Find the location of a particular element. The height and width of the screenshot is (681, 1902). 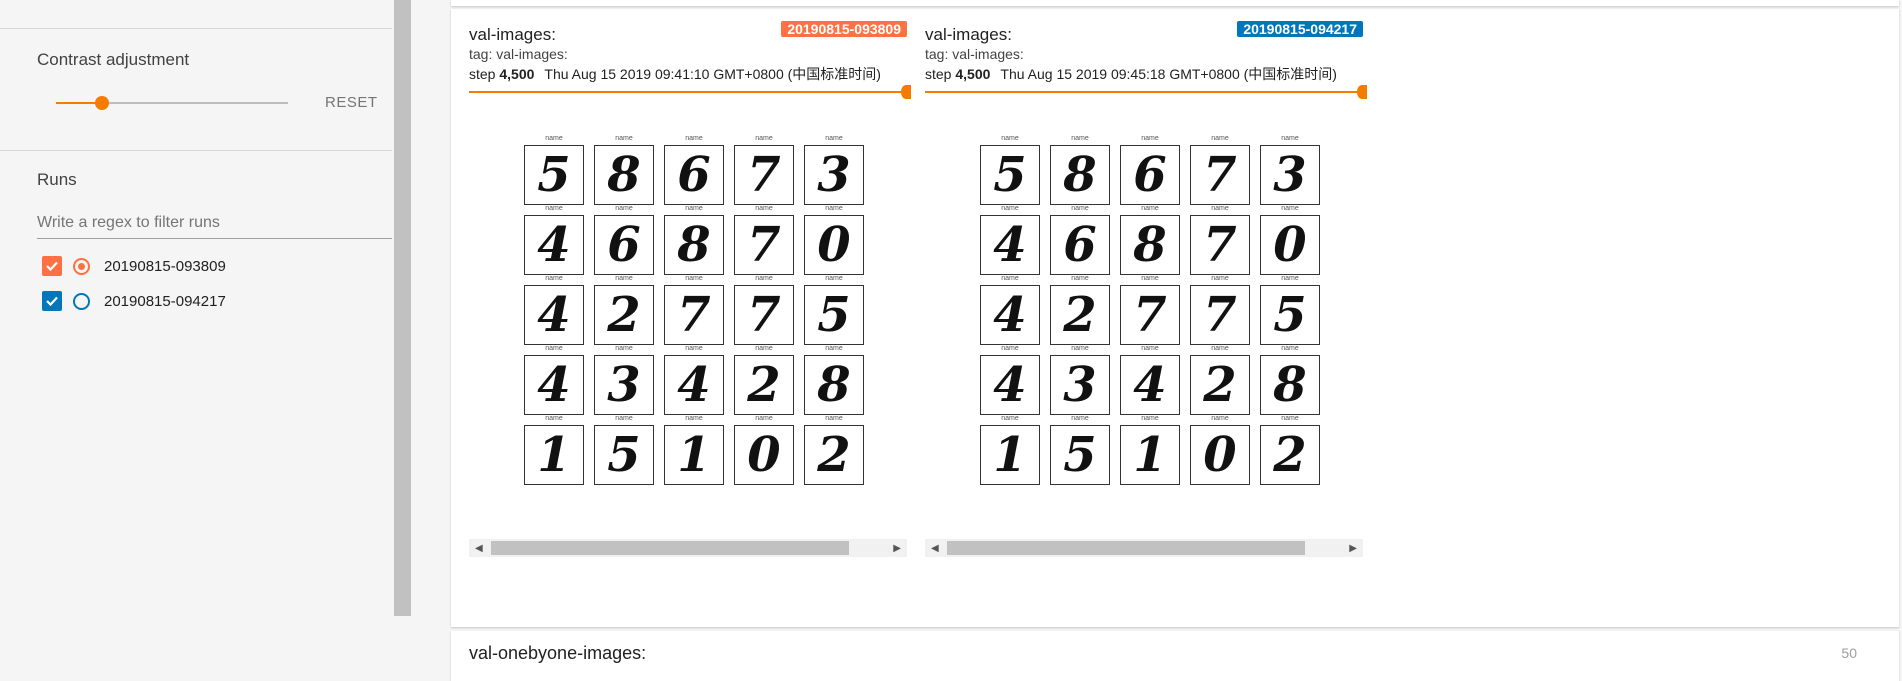

contrast-slider is located at coordinates (172, 103).